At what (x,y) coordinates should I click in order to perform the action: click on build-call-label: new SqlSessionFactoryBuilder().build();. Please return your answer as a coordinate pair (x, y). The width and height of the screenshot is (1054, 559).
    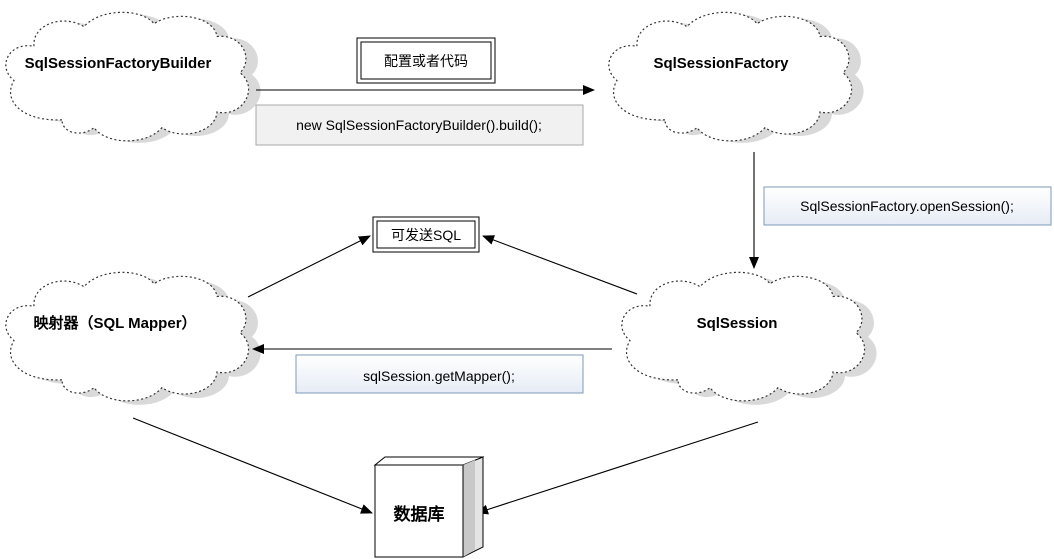
    Looking at the image, I should click on (419, 125).